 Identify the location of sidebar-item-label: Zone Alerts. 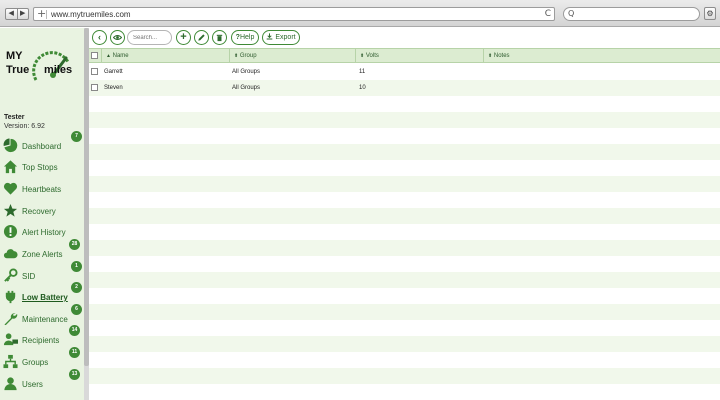
(42, 254).